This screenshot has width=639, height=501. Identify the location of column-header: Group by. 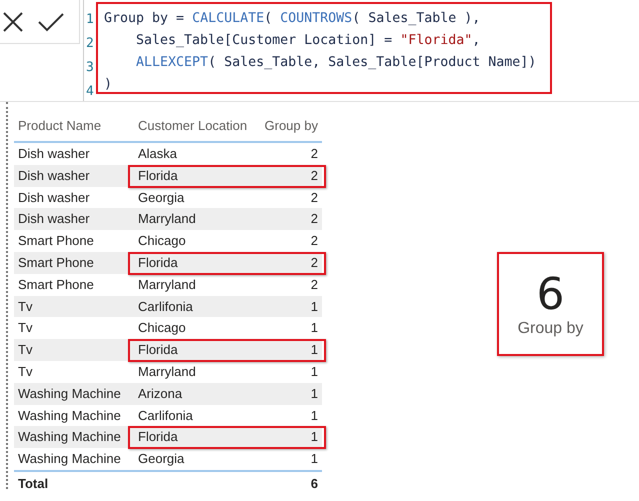
(287, 128).